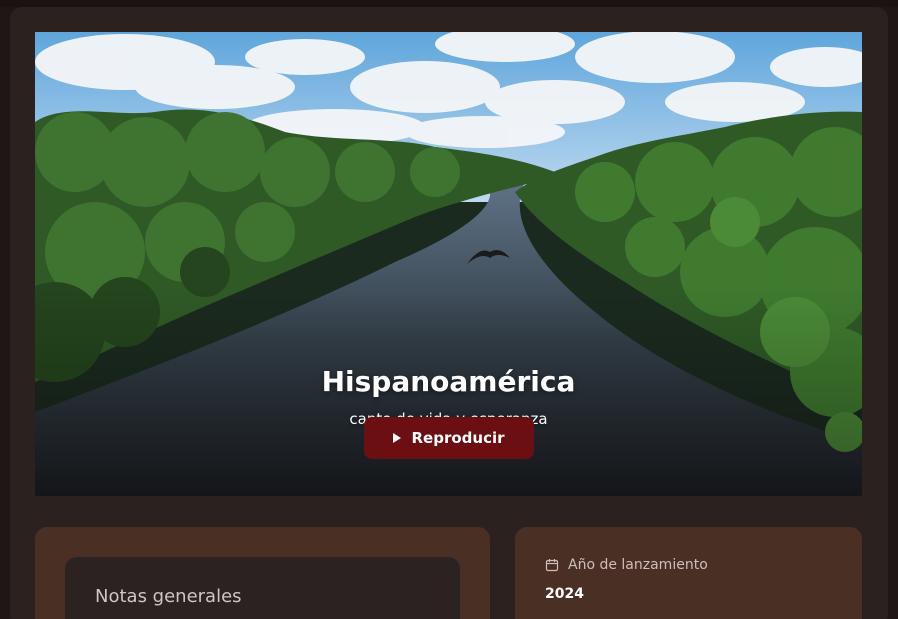 The width and height of the screenshot is (898, 619). Describe the element at coordinates (262, 588) in the screenshot. I see `notes-box: Notas generales` at that location.